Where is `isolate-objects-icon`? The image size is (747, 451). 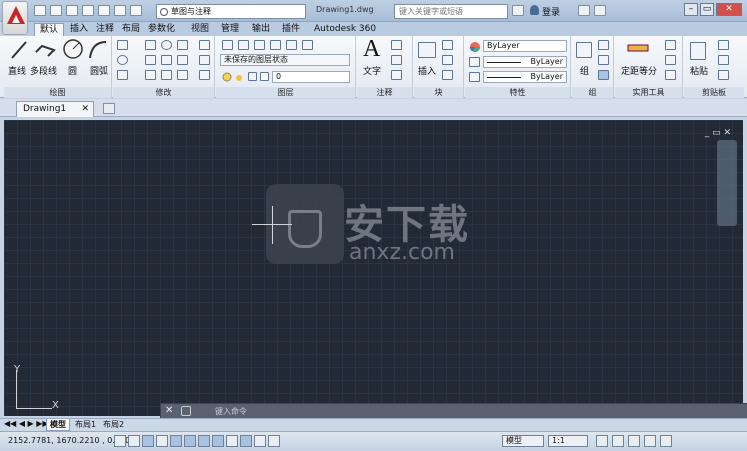 isolate-objects-icon is located at coordinates (650, 441).